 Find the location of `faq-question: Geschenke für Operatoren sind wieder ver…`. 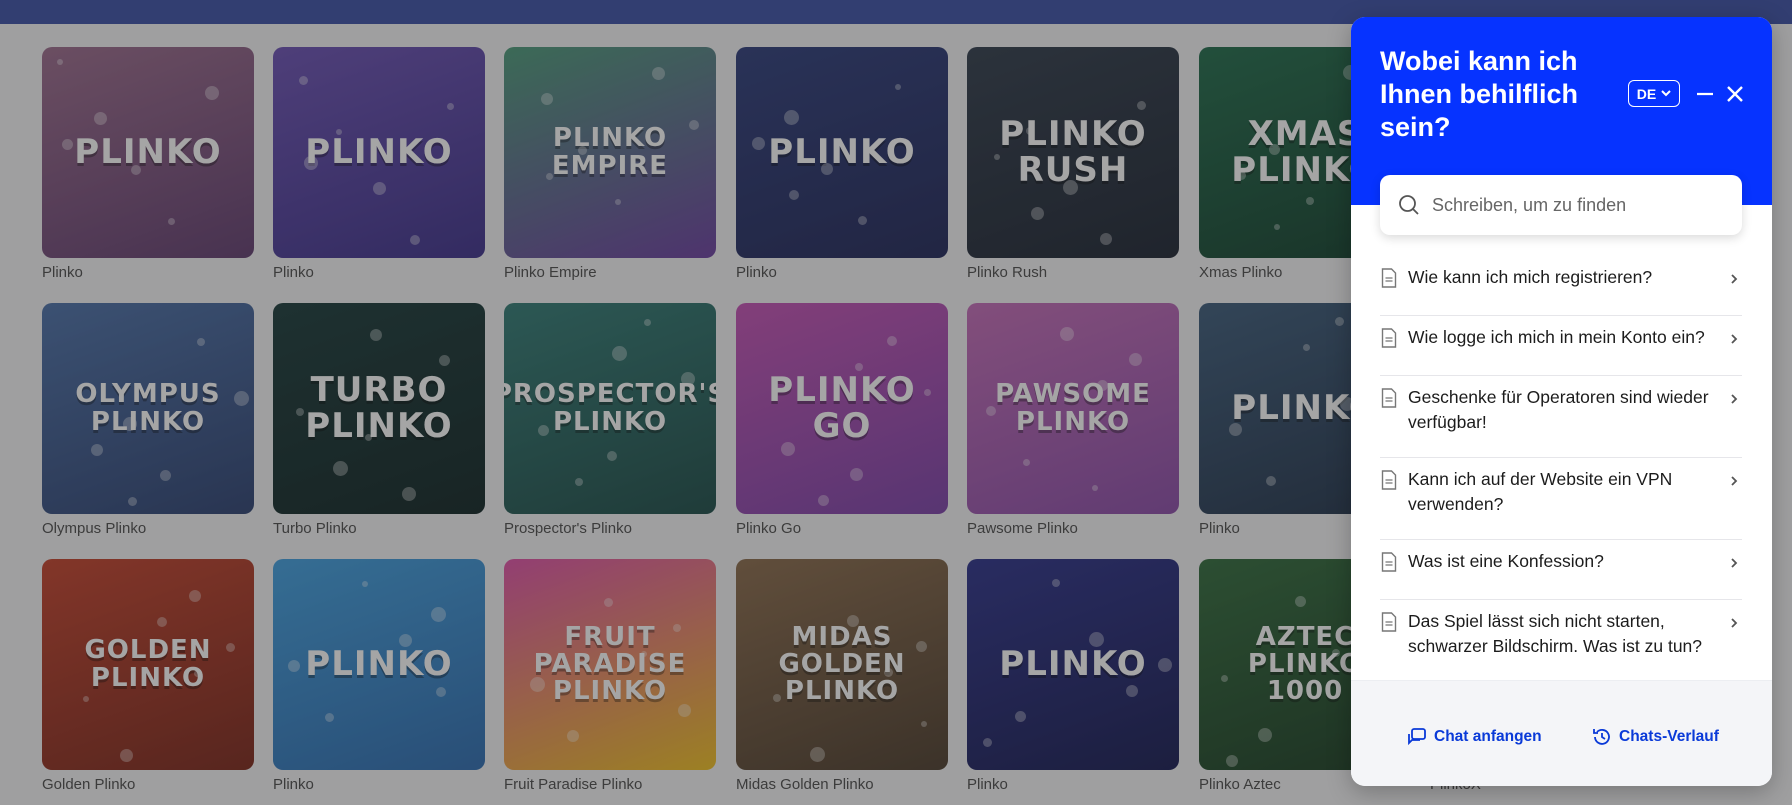

faq-question: Geschenke für Operatoren sind wieder ver… is located at coordinates (1558, 409).